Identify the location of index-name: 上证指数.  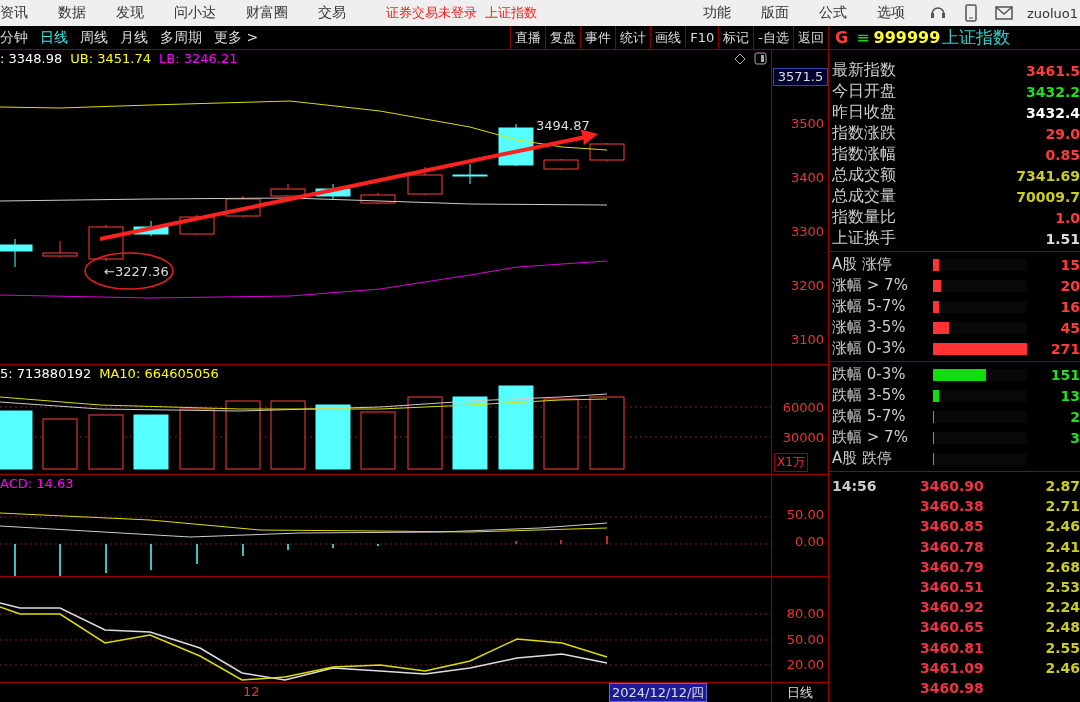
(976, 37).